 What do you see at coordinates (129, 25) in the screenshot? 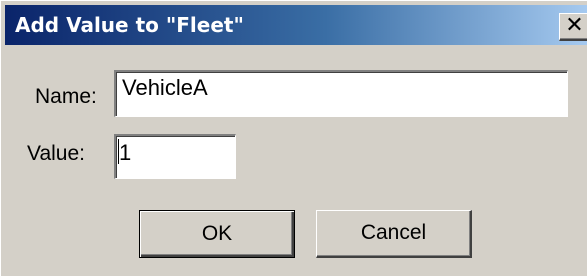
I see `dialog-title: Add Value to "Fleet"` at bounding box center [129, 25].